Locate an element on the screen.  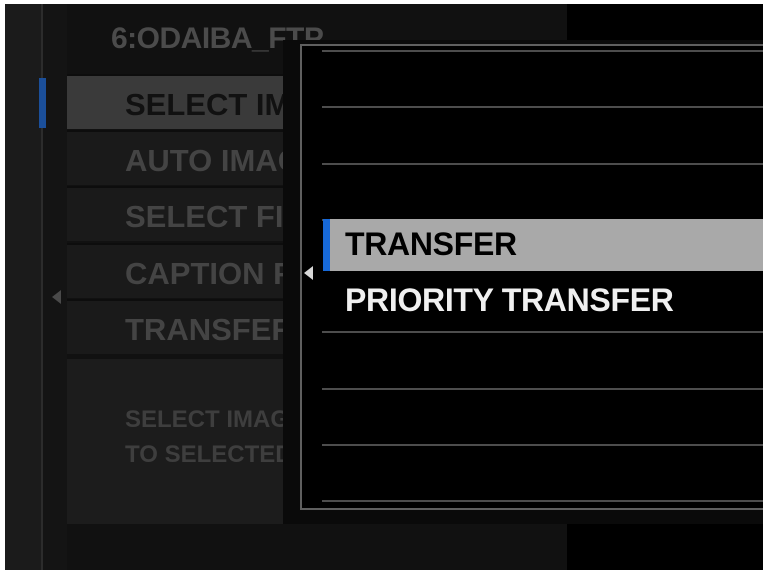
left-rail-inner is located at coordinates (55, 287).